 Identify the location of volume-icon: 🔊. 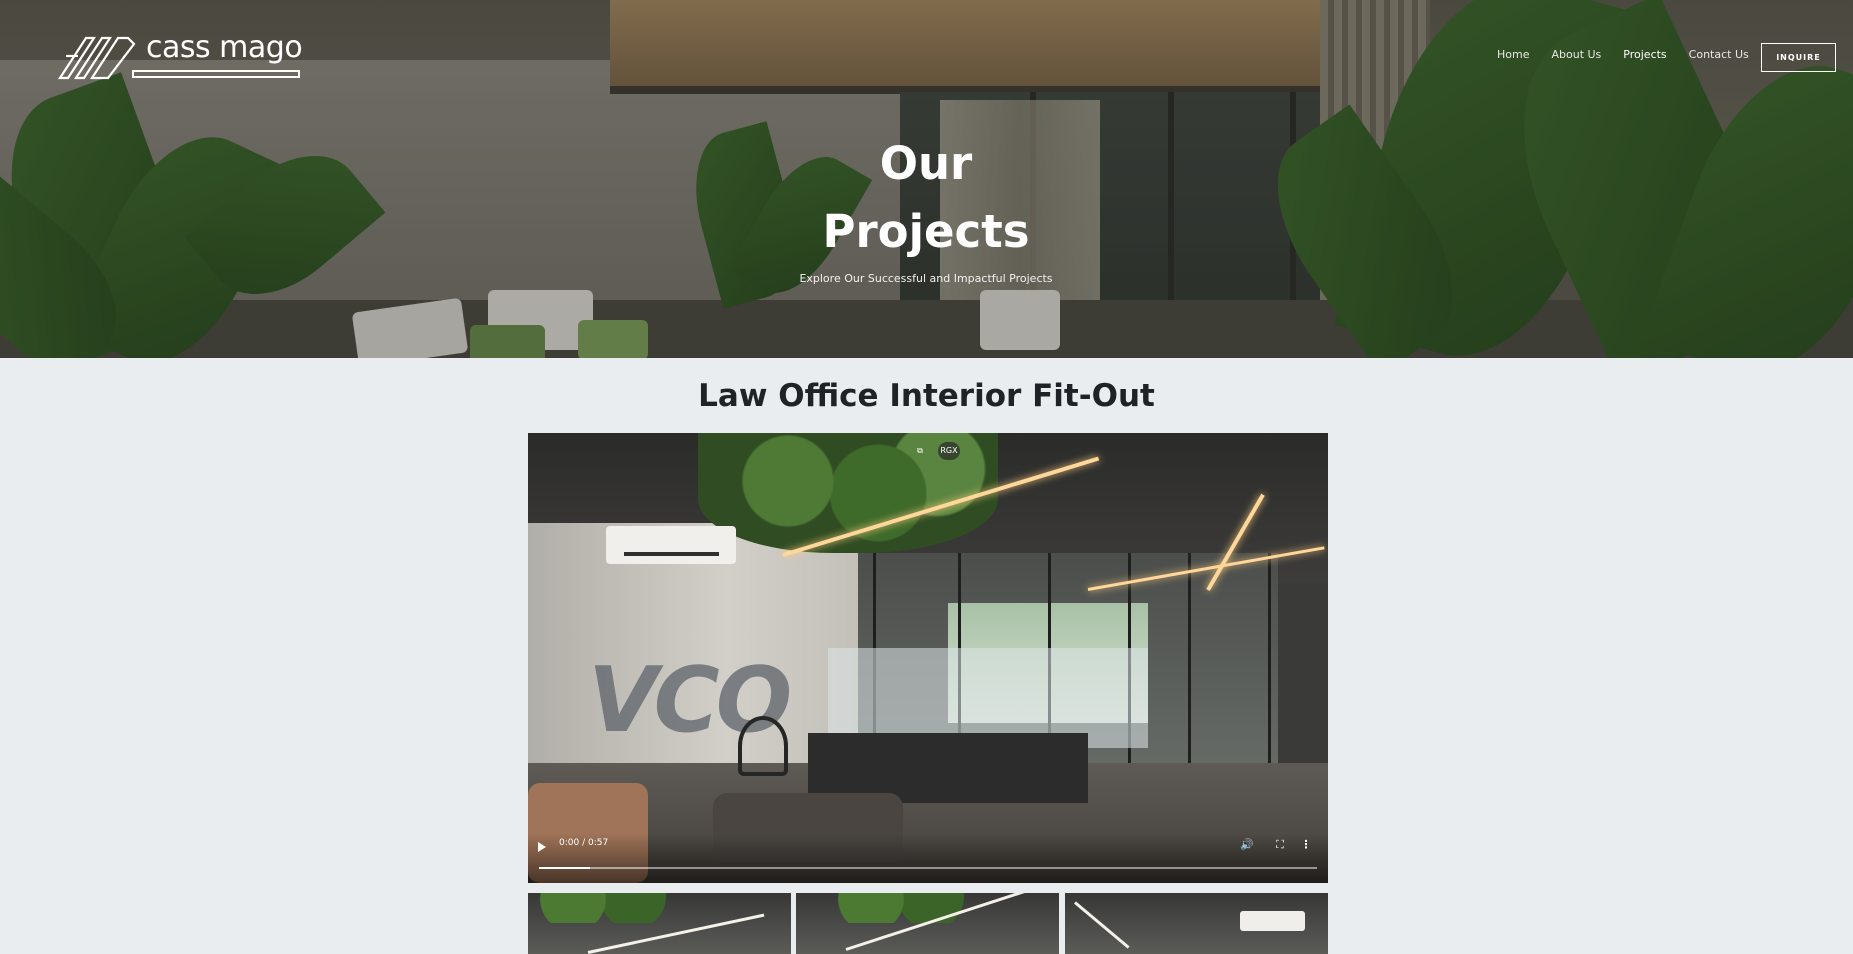
(1247, 845).